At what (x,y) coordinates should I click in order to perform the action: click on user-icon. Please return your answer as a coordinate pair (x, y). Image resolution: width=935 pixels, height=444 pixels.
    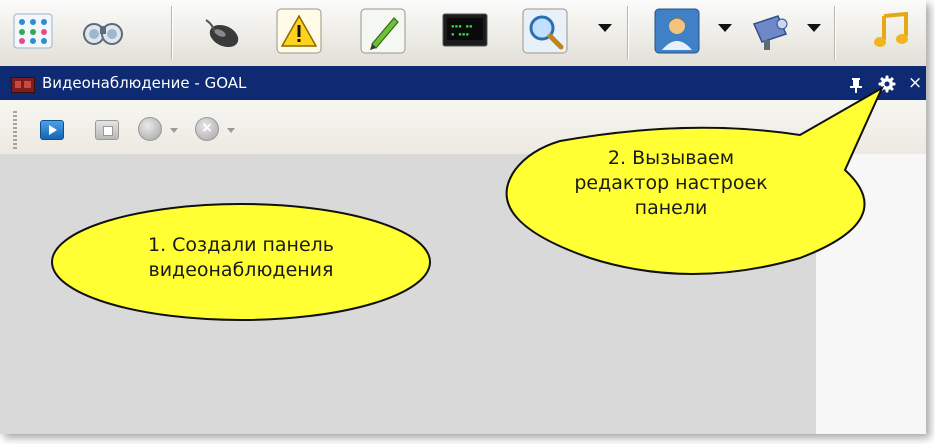
    Looking at the image, I should click on (677, 31).